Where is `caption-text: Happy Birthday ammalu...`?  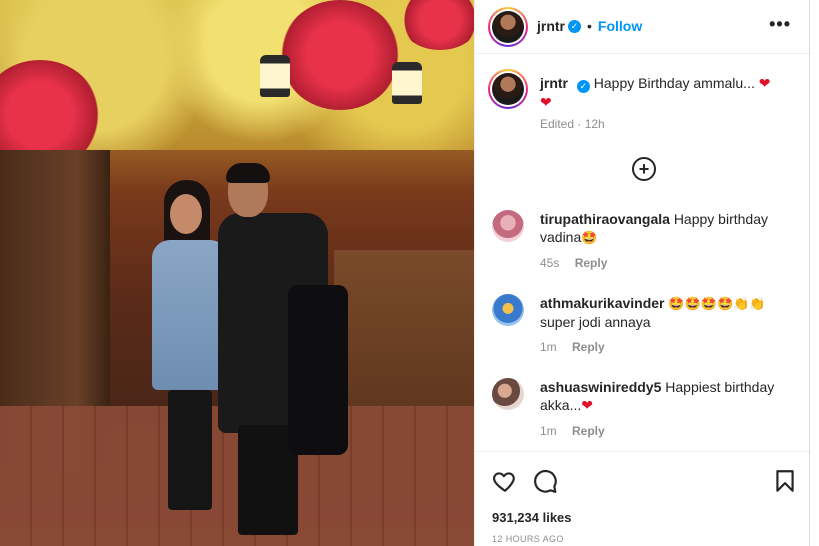 caption-text: Happy Birthday ammalu... is located at coordinates (674, 83).